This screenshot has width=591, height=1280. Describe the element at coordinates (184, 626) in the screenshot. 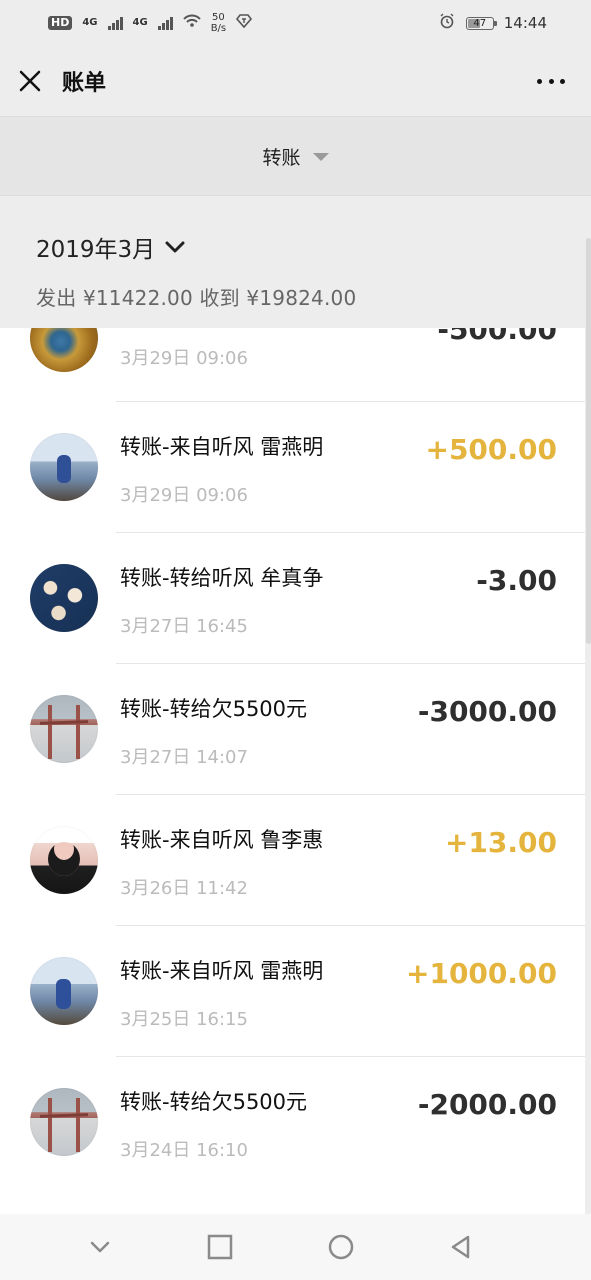

I see `transaction-time: 3月27日 16:45` at that location.